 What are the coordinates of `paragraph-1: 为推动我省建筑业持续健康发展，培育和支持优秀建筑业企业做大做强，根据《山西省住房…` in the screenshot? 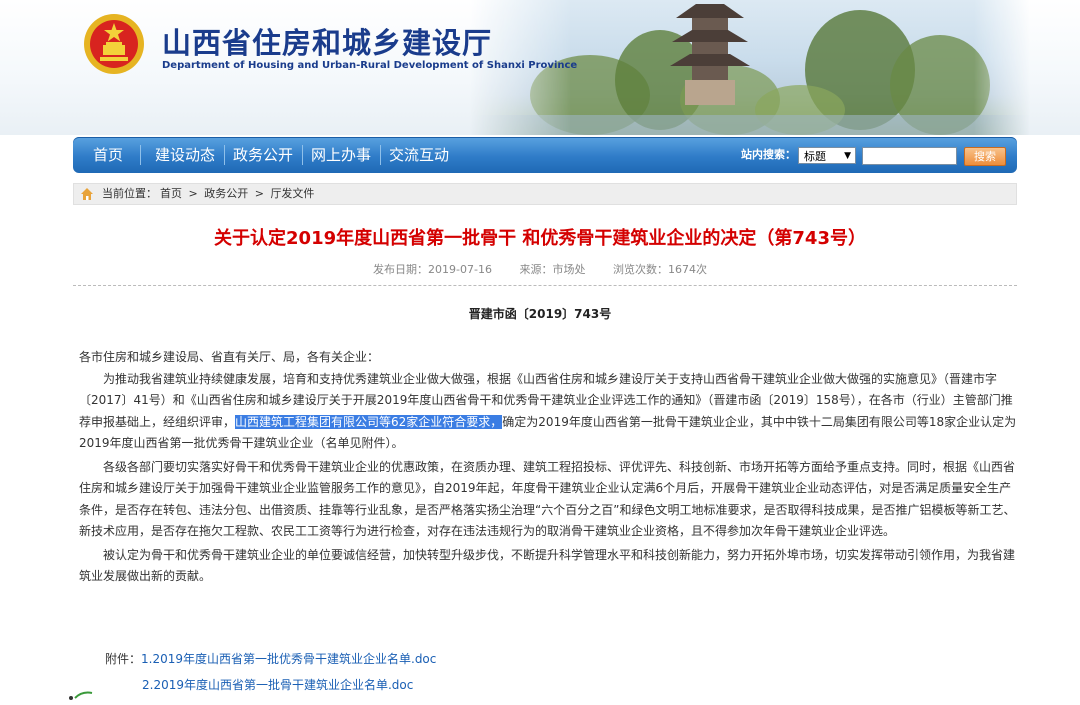 It's located at (549, 412).